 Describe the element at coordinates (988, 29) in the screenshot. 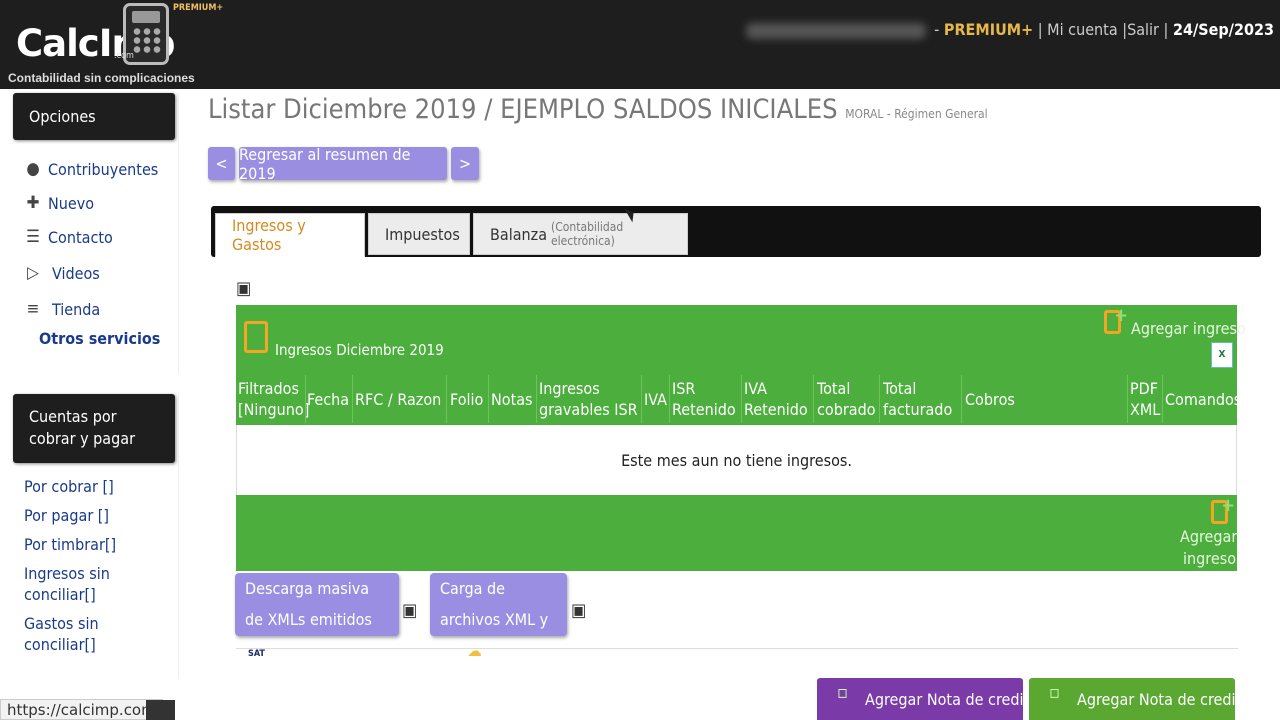

I see `plan-badge: PREMIUM+` at that location.